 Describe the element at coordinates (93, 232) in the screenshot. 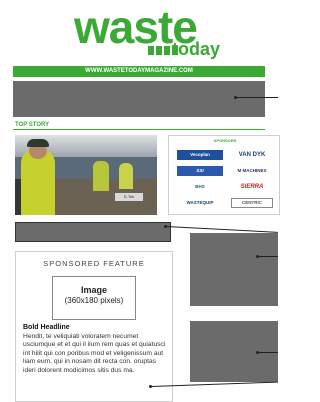

I see `left-banner-ad` at that location.